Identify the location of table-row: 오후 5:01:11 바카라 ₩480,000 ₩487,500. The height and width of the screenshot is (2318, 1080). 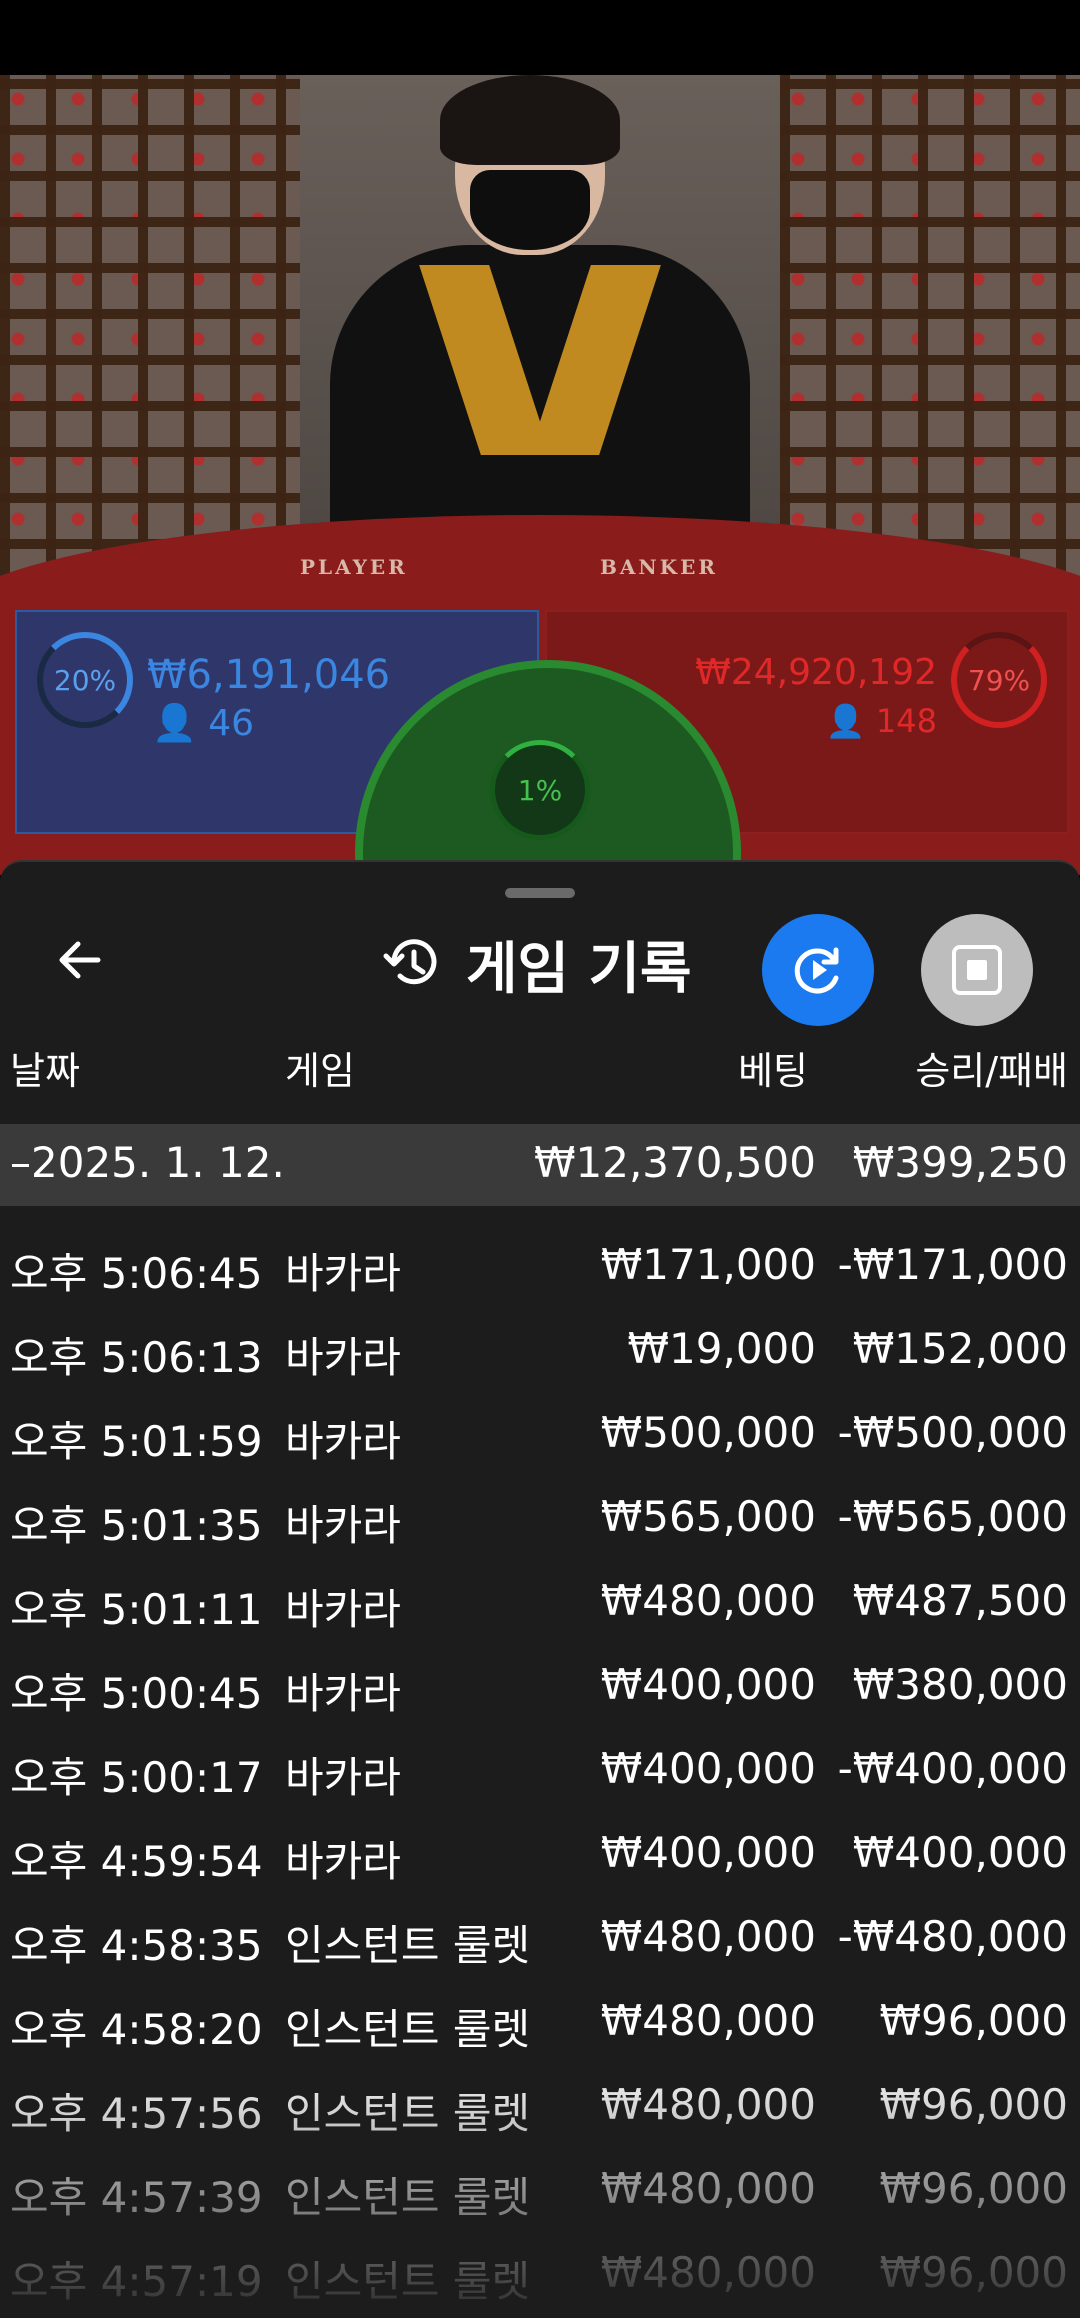
(540, 1608).